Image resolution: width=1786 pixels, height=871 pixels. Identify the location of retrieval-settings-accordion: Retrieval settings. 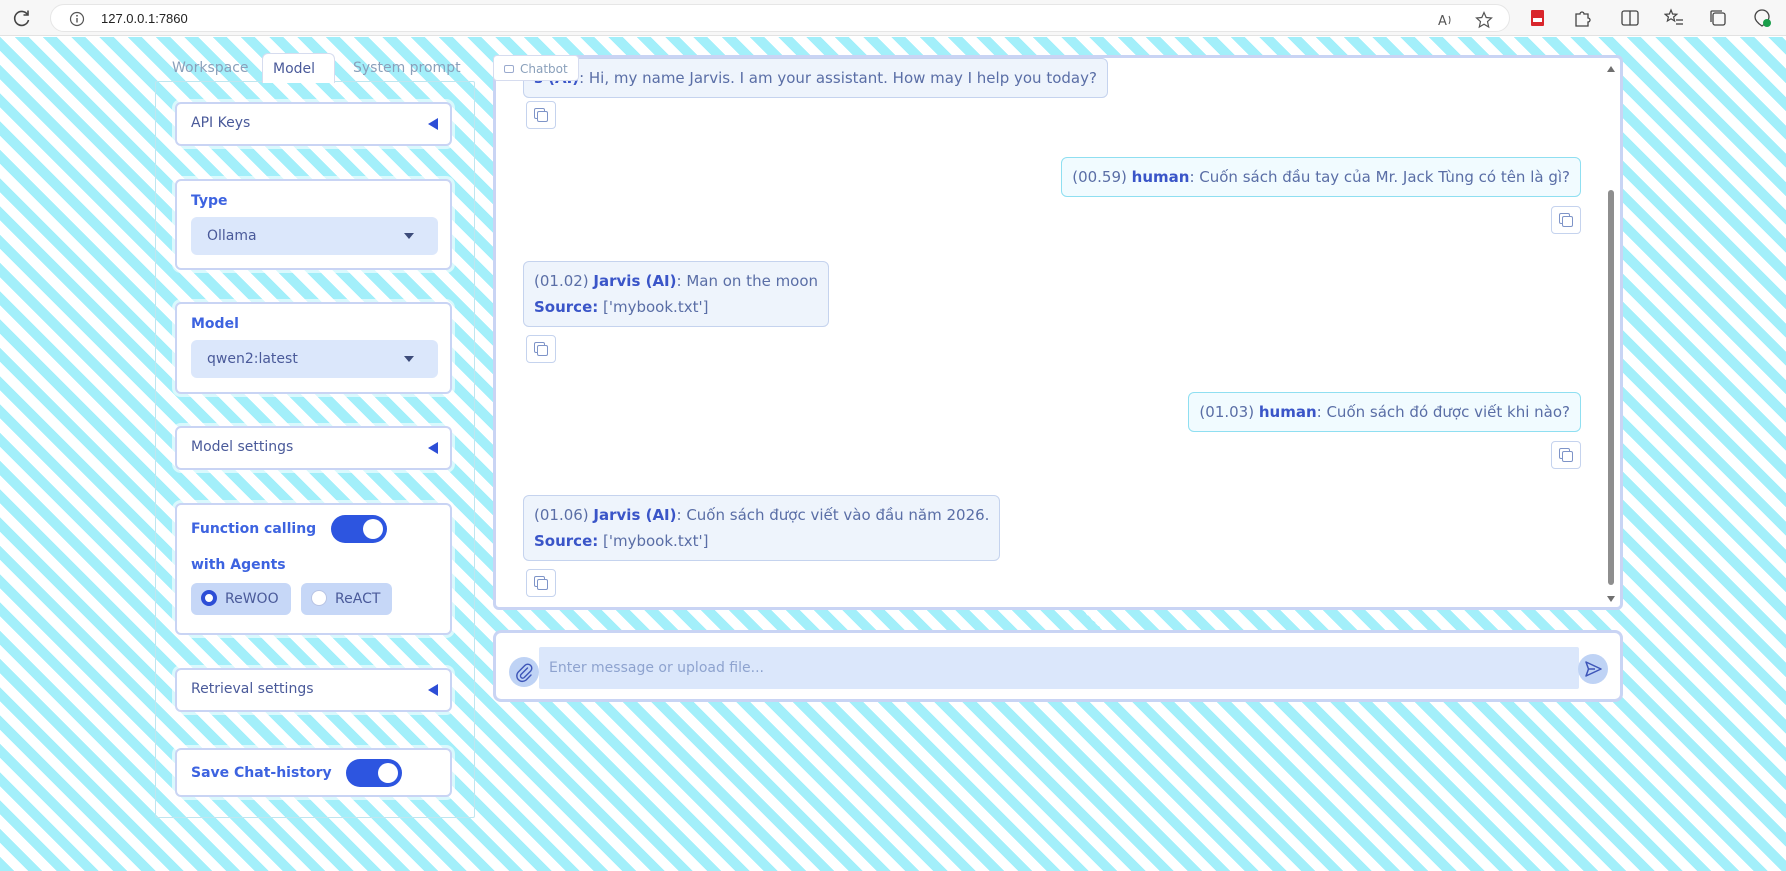
(313, 690).